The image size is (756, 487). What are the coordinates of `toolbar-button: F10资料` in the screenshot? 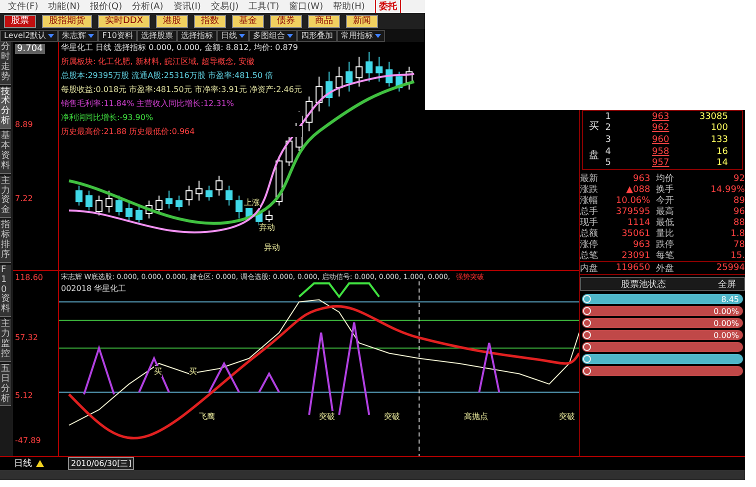 It's located at (117, 36).